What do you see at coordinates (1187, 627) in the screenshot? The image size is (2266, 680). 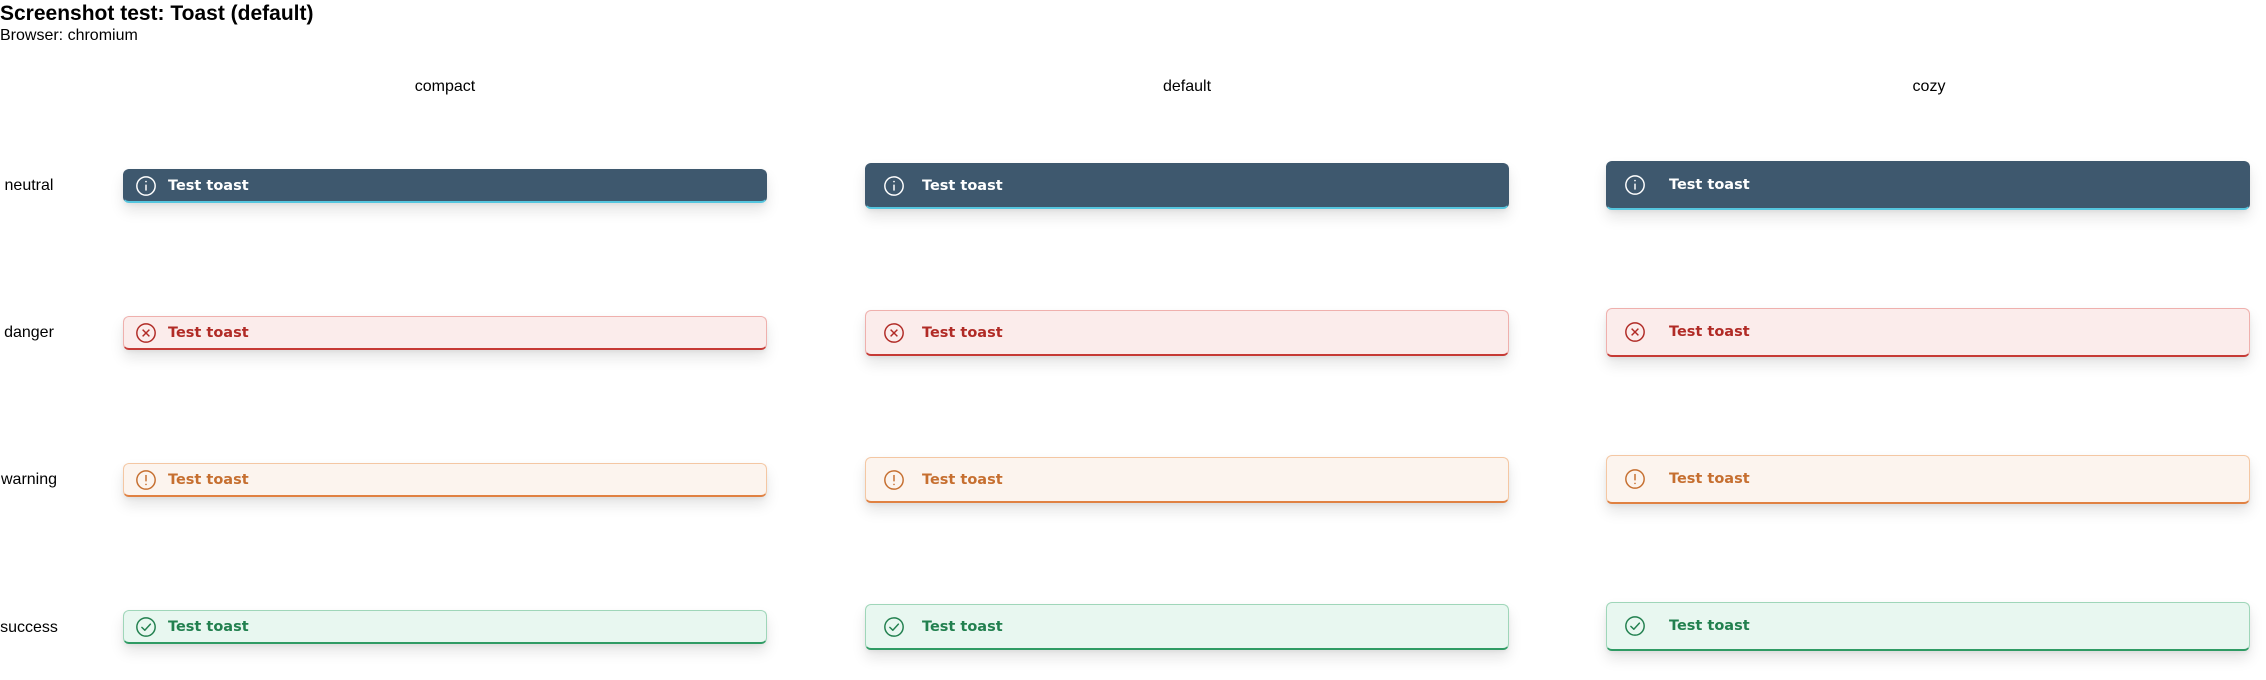 I see `toast-success-default: Test toast` at bounding box center [1187, 627].